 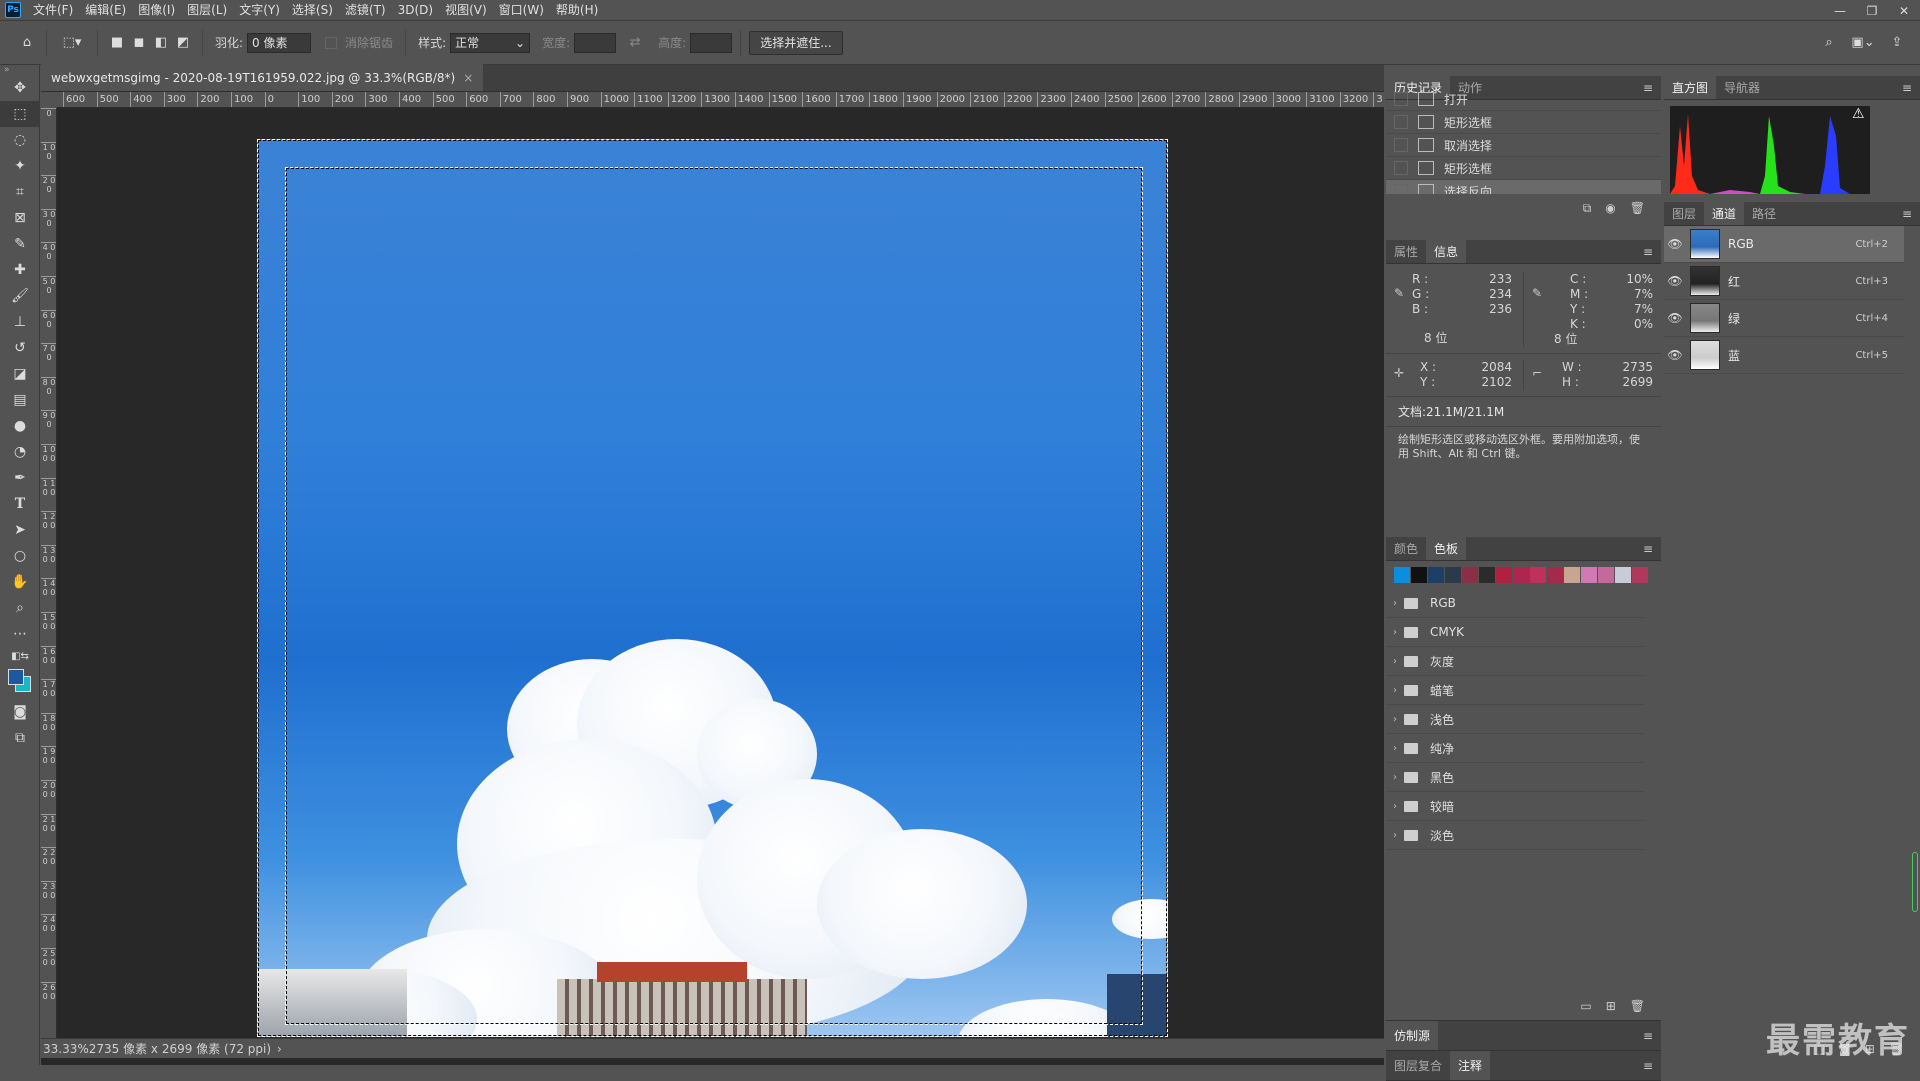 I want to click on subtract-selection-icon: ◧, so click(x=161, y=43).